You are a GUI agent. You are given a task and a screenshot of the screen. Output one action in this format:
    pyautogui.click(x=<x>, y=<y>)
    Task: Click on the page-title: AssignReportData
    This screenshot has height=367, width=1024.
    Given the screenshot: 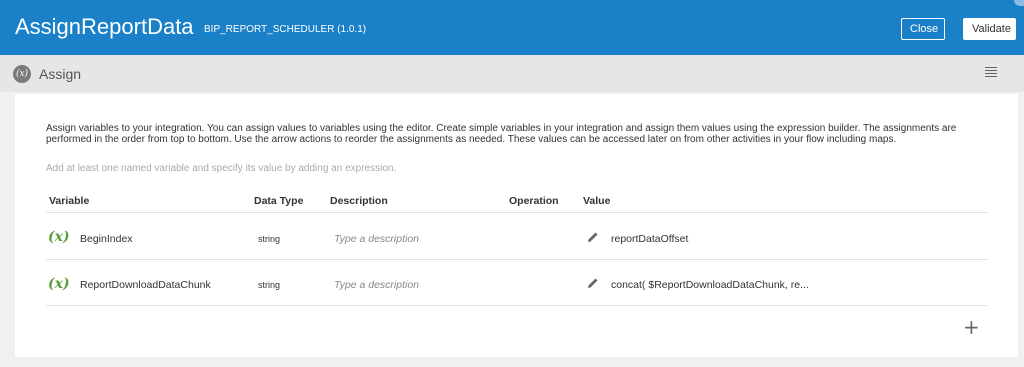 What is the action you would take?
    pyautogui.click(x=104, y=26)
    